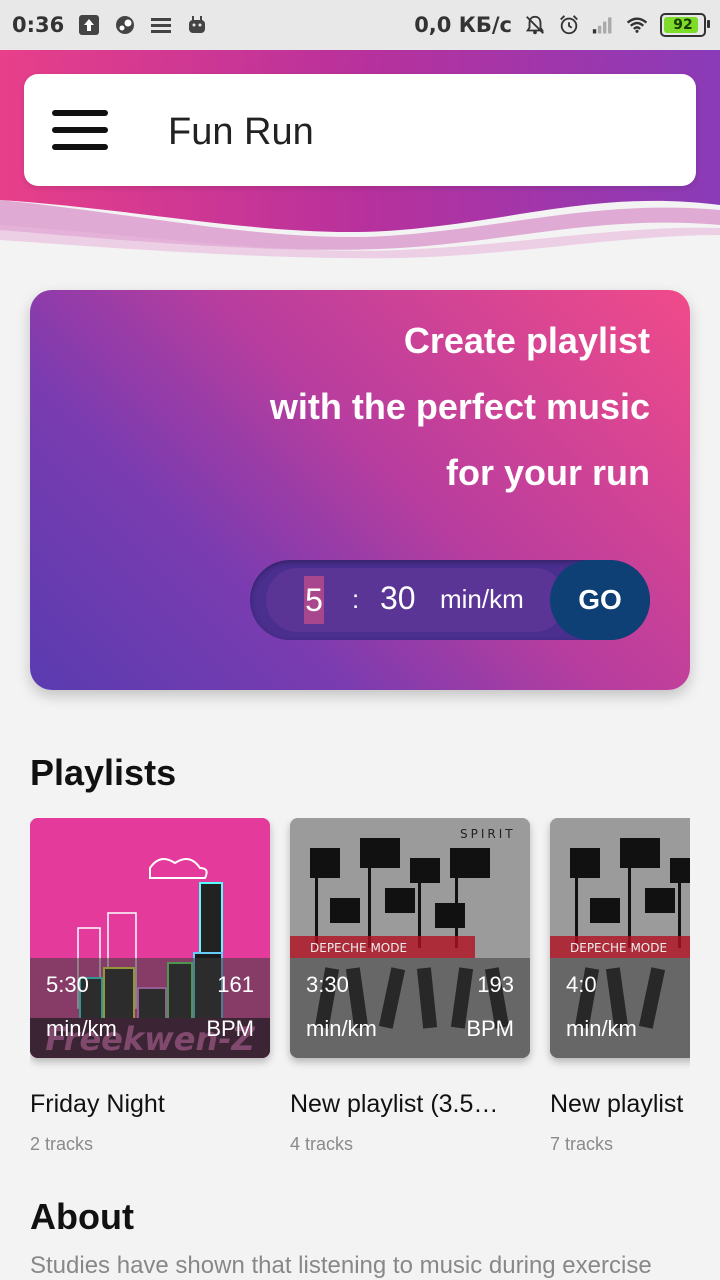 This screenshot has width=720, height=1280. Describe the element at coordinates (360, 25) in the screenshot. I see `status-bar: 0:36 0,0 КБ/с 92` at that location.